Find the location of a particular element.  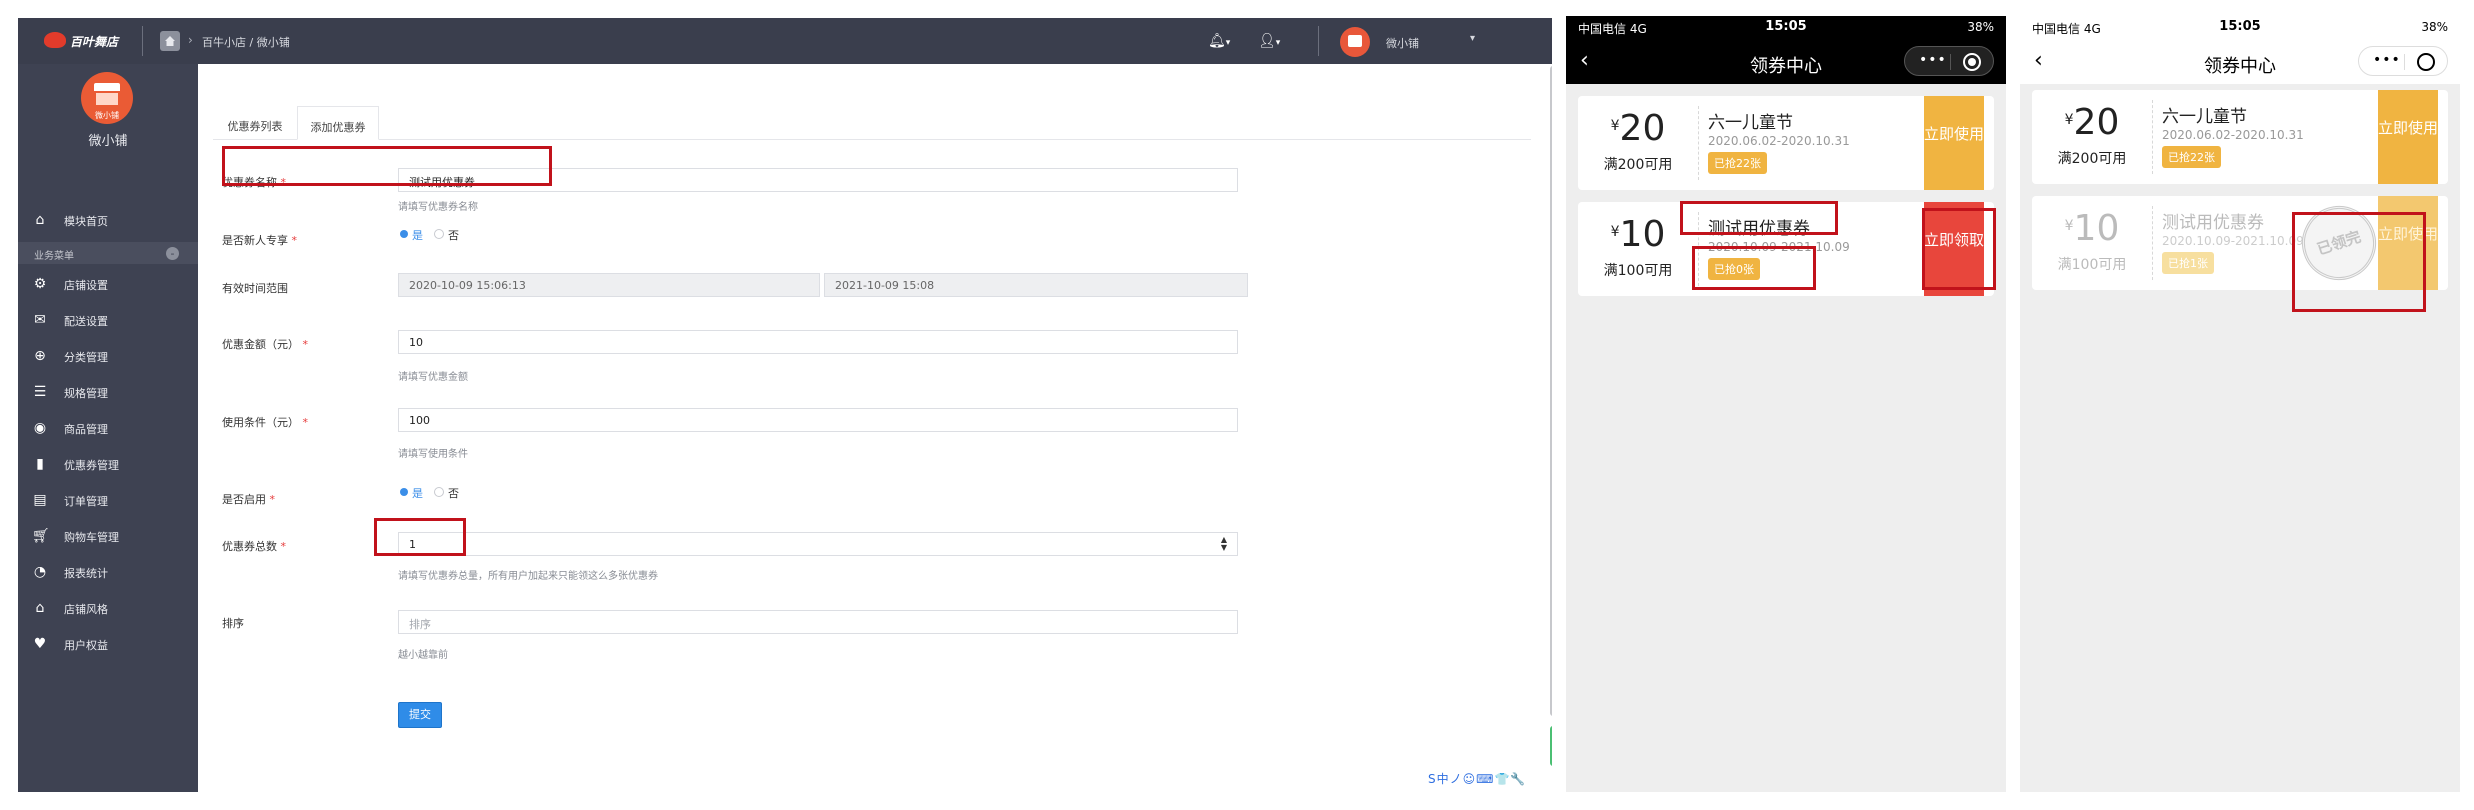

amount-input: 10 is located at coordinates (818, 342).